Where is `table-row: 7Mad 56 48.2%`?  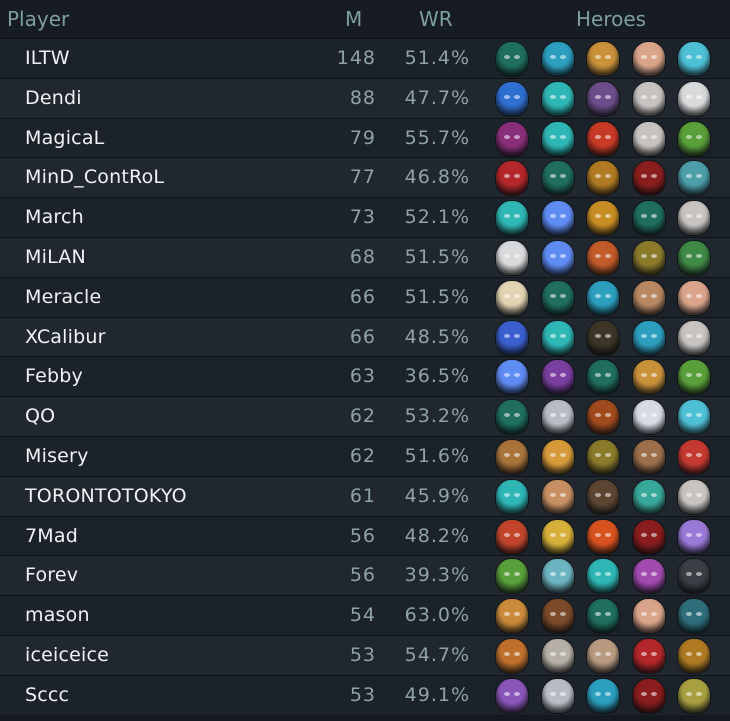 table-row: 7Mad 56 48.2% is located at coordinates (365, 535).